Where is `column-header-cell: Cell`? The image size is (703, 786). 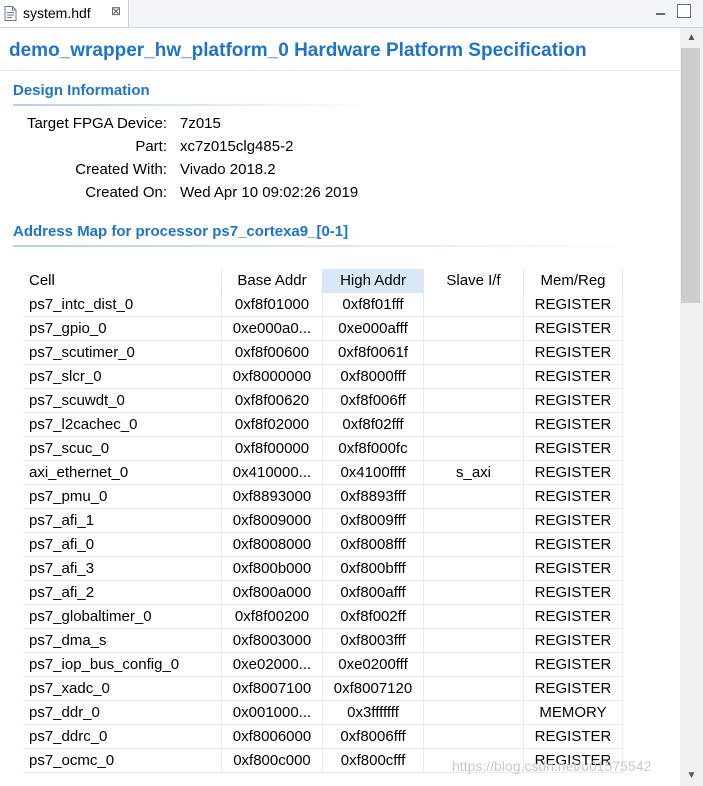 column-header-cell: Cell is located at coordinates (122, 281).